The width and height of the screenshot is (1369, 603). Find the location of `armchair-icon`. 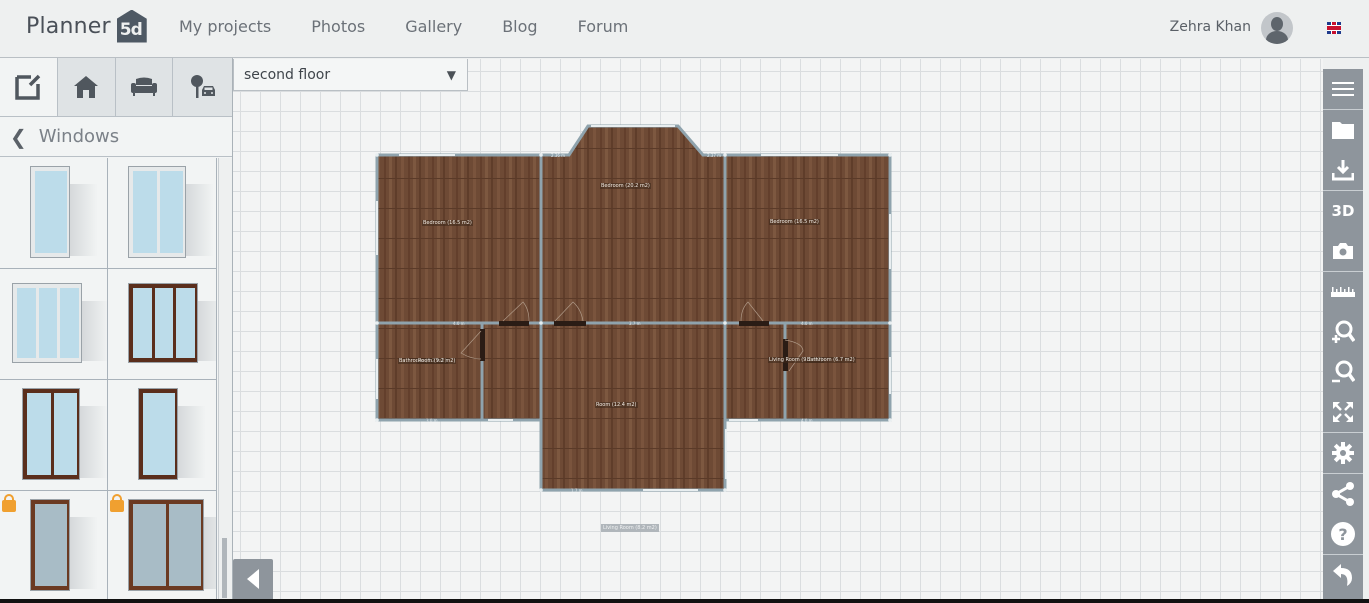

armchair-icon is located at coordinates (143, 86).